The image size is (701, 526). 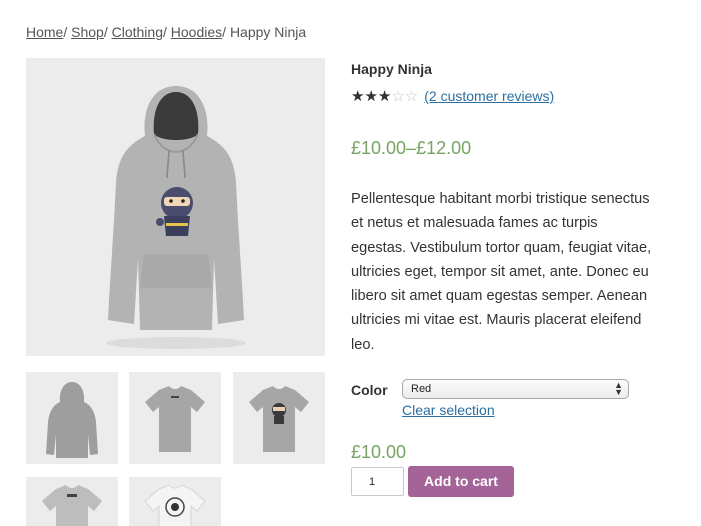 I want to click on breadcrumb-clothing-link: Clothing, so click(x=137, y=32).